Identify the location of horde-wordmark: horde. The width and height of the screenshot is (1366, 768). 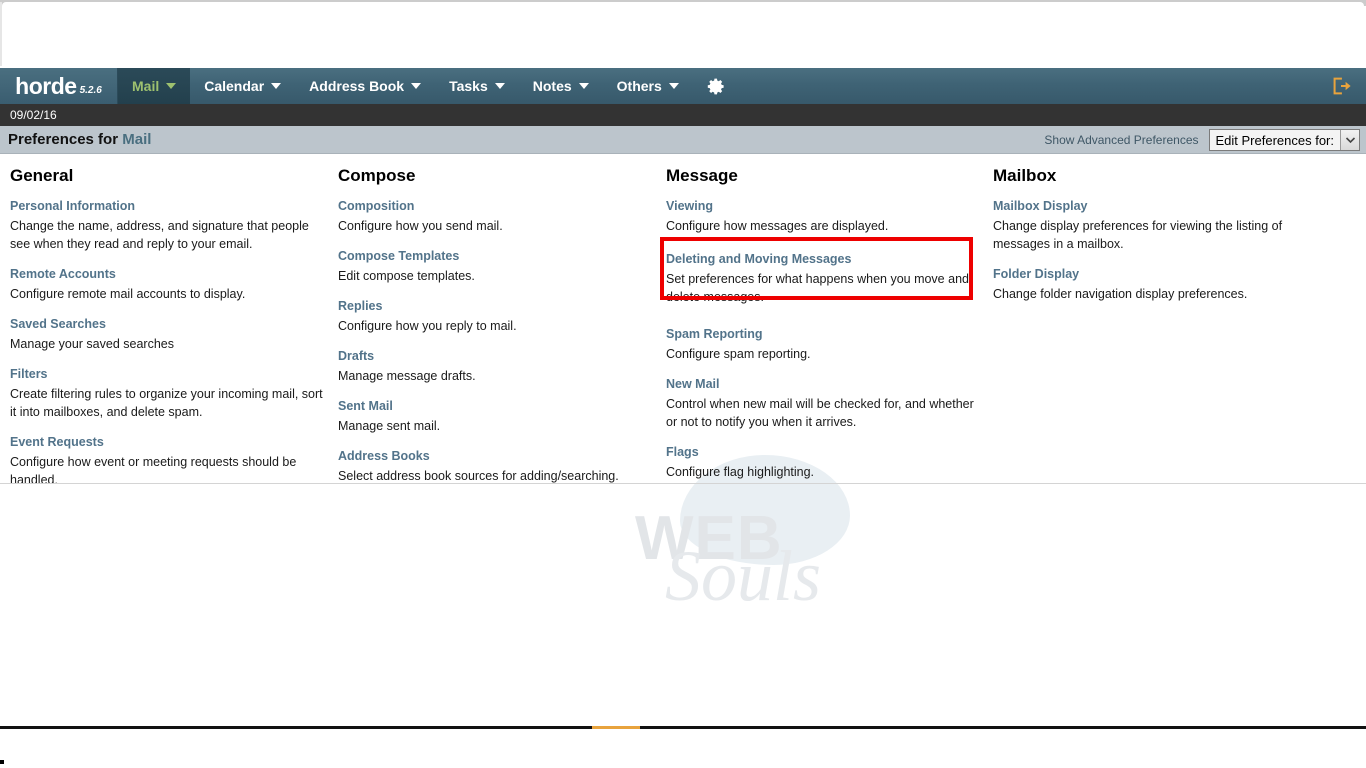
(46, 85).